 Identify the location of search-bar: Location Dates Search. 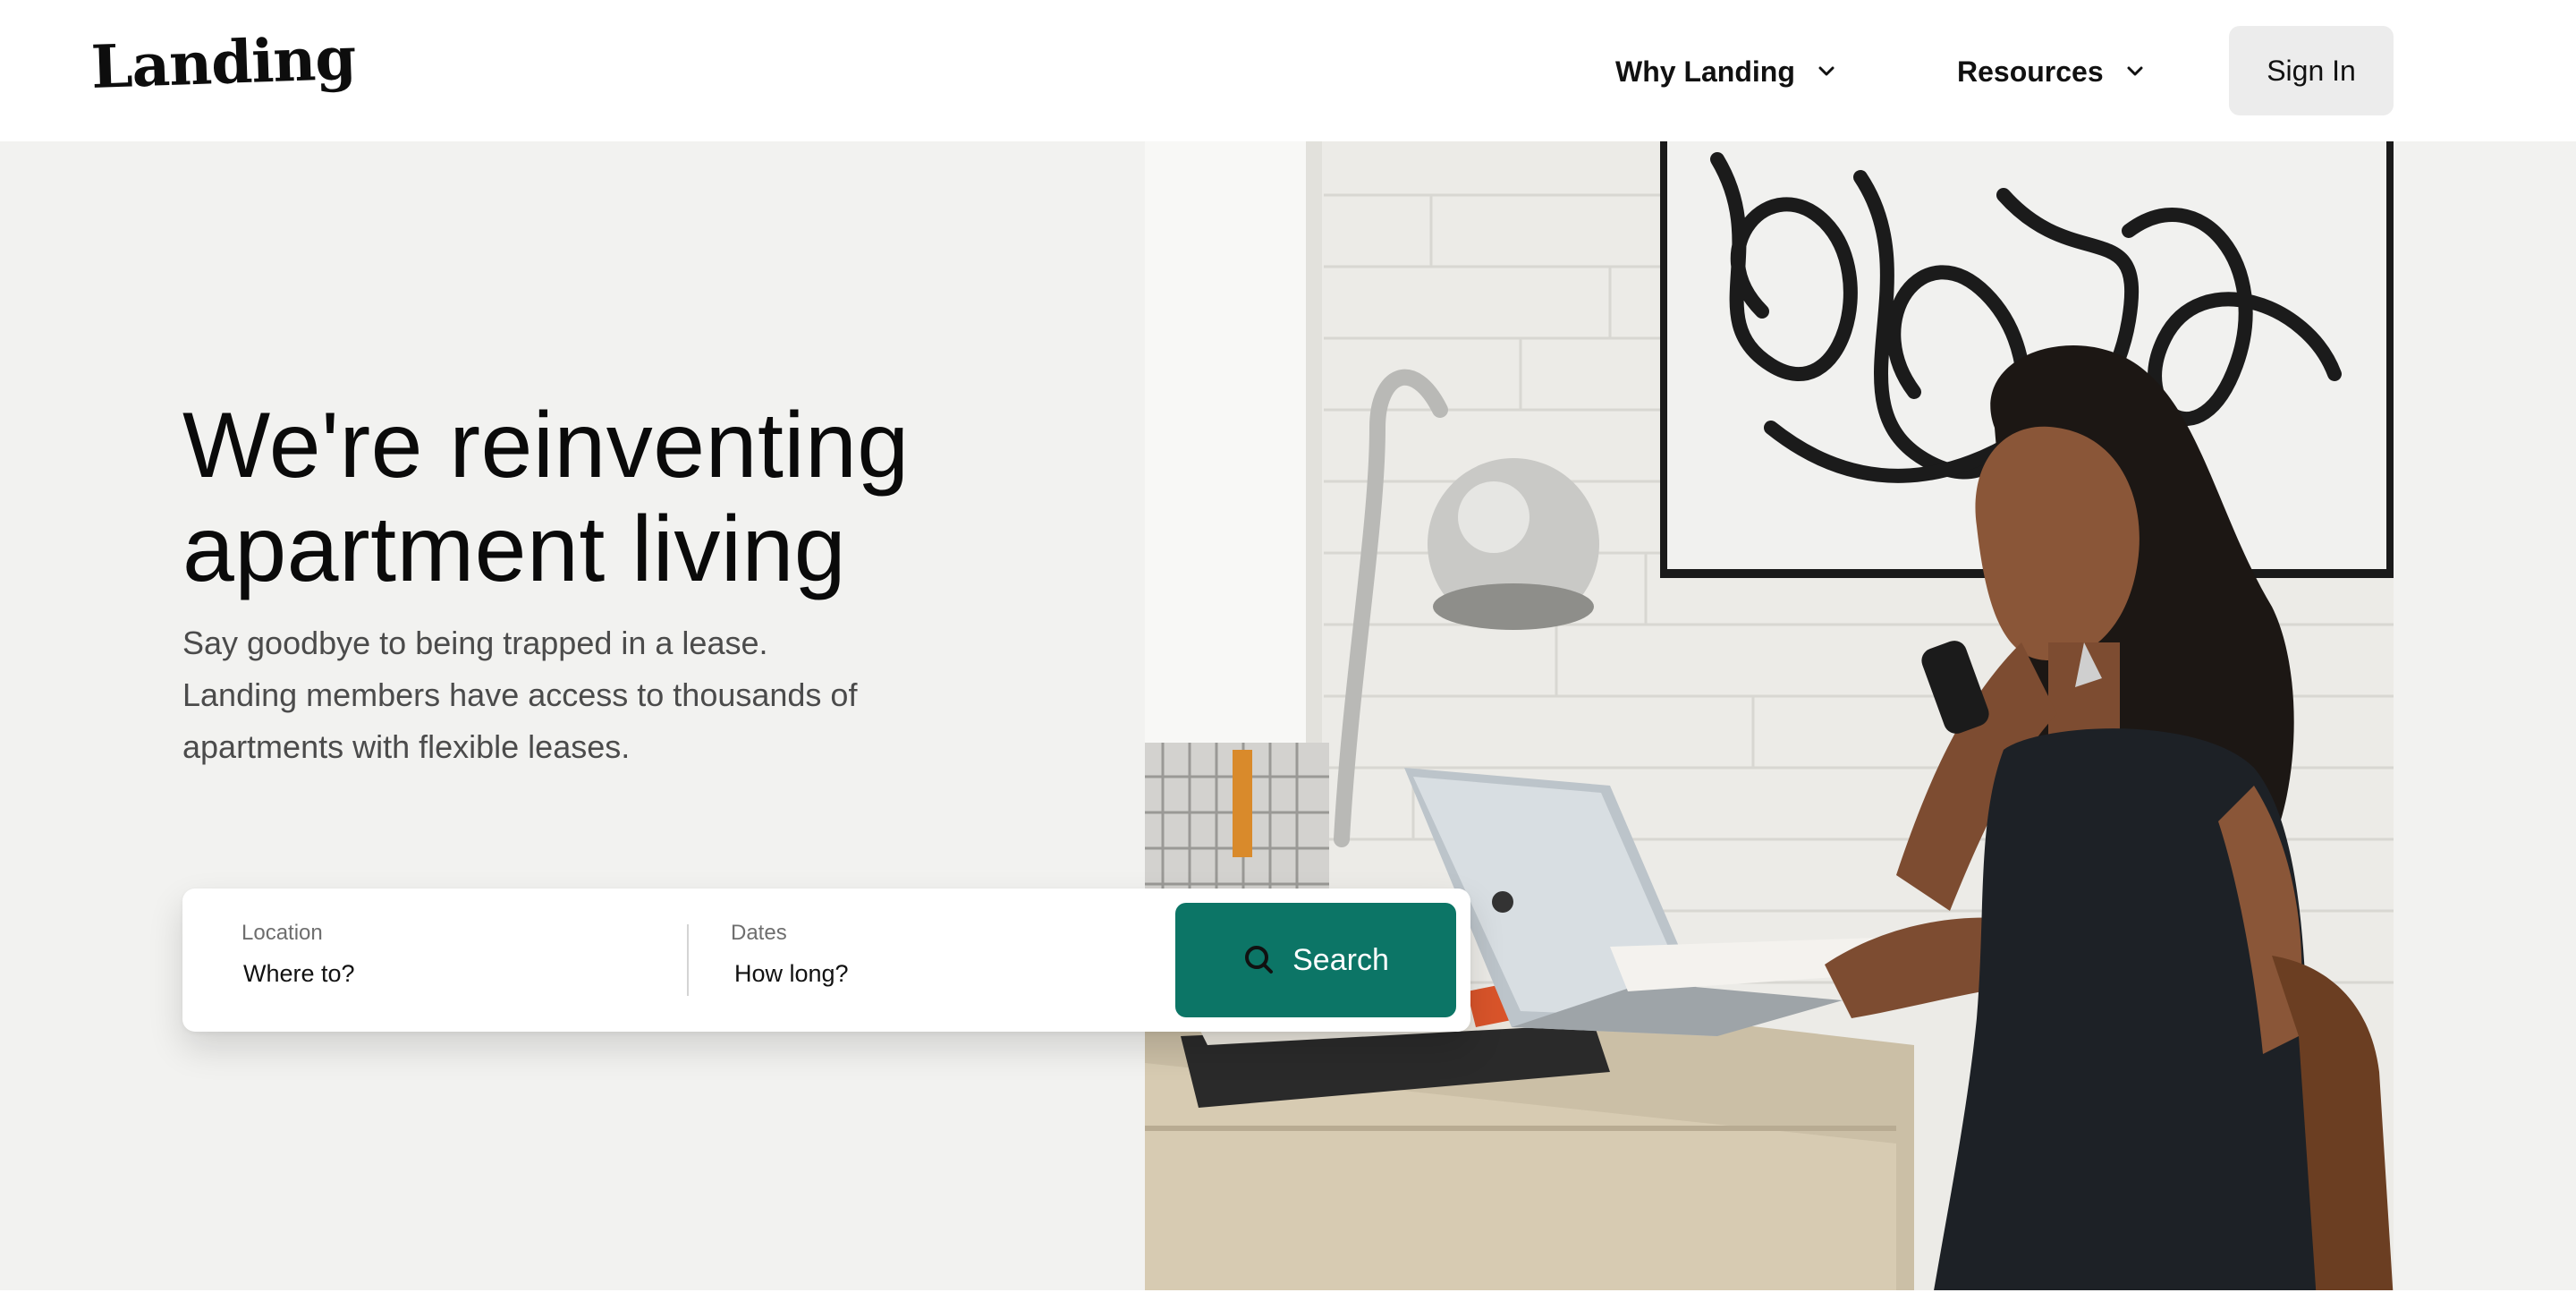
(826, 960).